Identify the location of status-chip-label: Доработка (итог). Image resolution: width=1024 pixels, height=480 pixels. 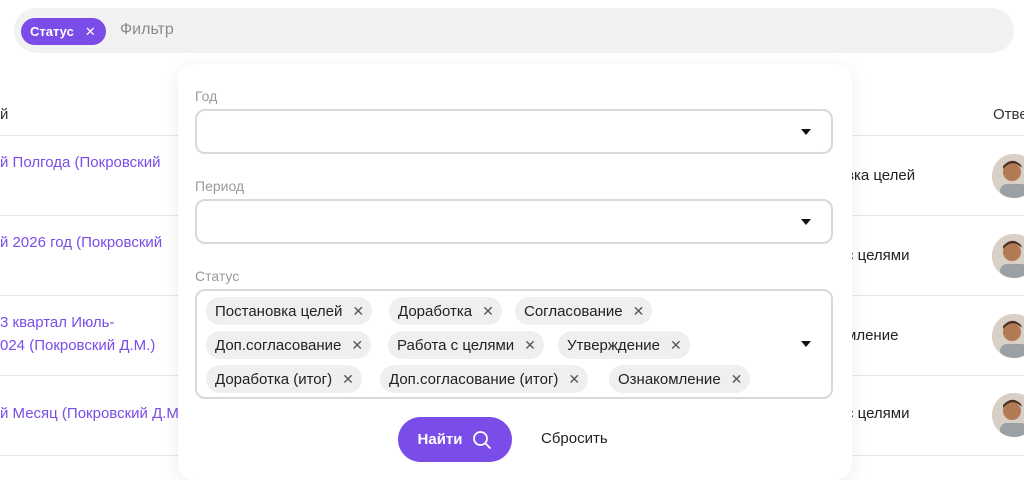
(274, 379).